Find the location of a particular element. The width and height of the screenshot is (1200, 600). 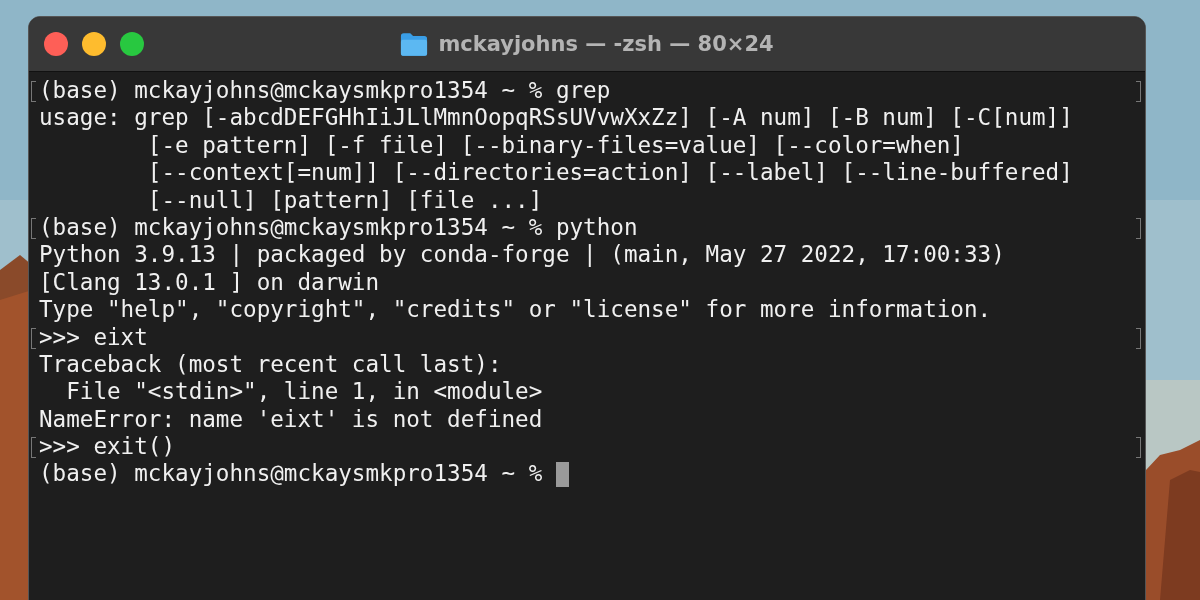

window-title: mckayjohns — -zsh — 80×24 is located at coordinates (606, 44).